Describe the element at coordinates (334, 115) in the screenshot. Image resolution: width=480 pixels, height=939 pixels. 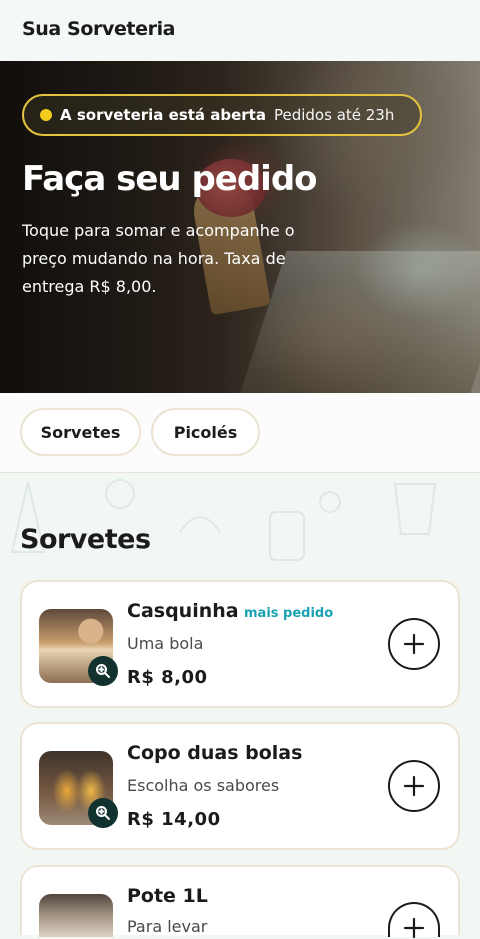
I see `status-hours-text: Pedidos até 23h` at that location.